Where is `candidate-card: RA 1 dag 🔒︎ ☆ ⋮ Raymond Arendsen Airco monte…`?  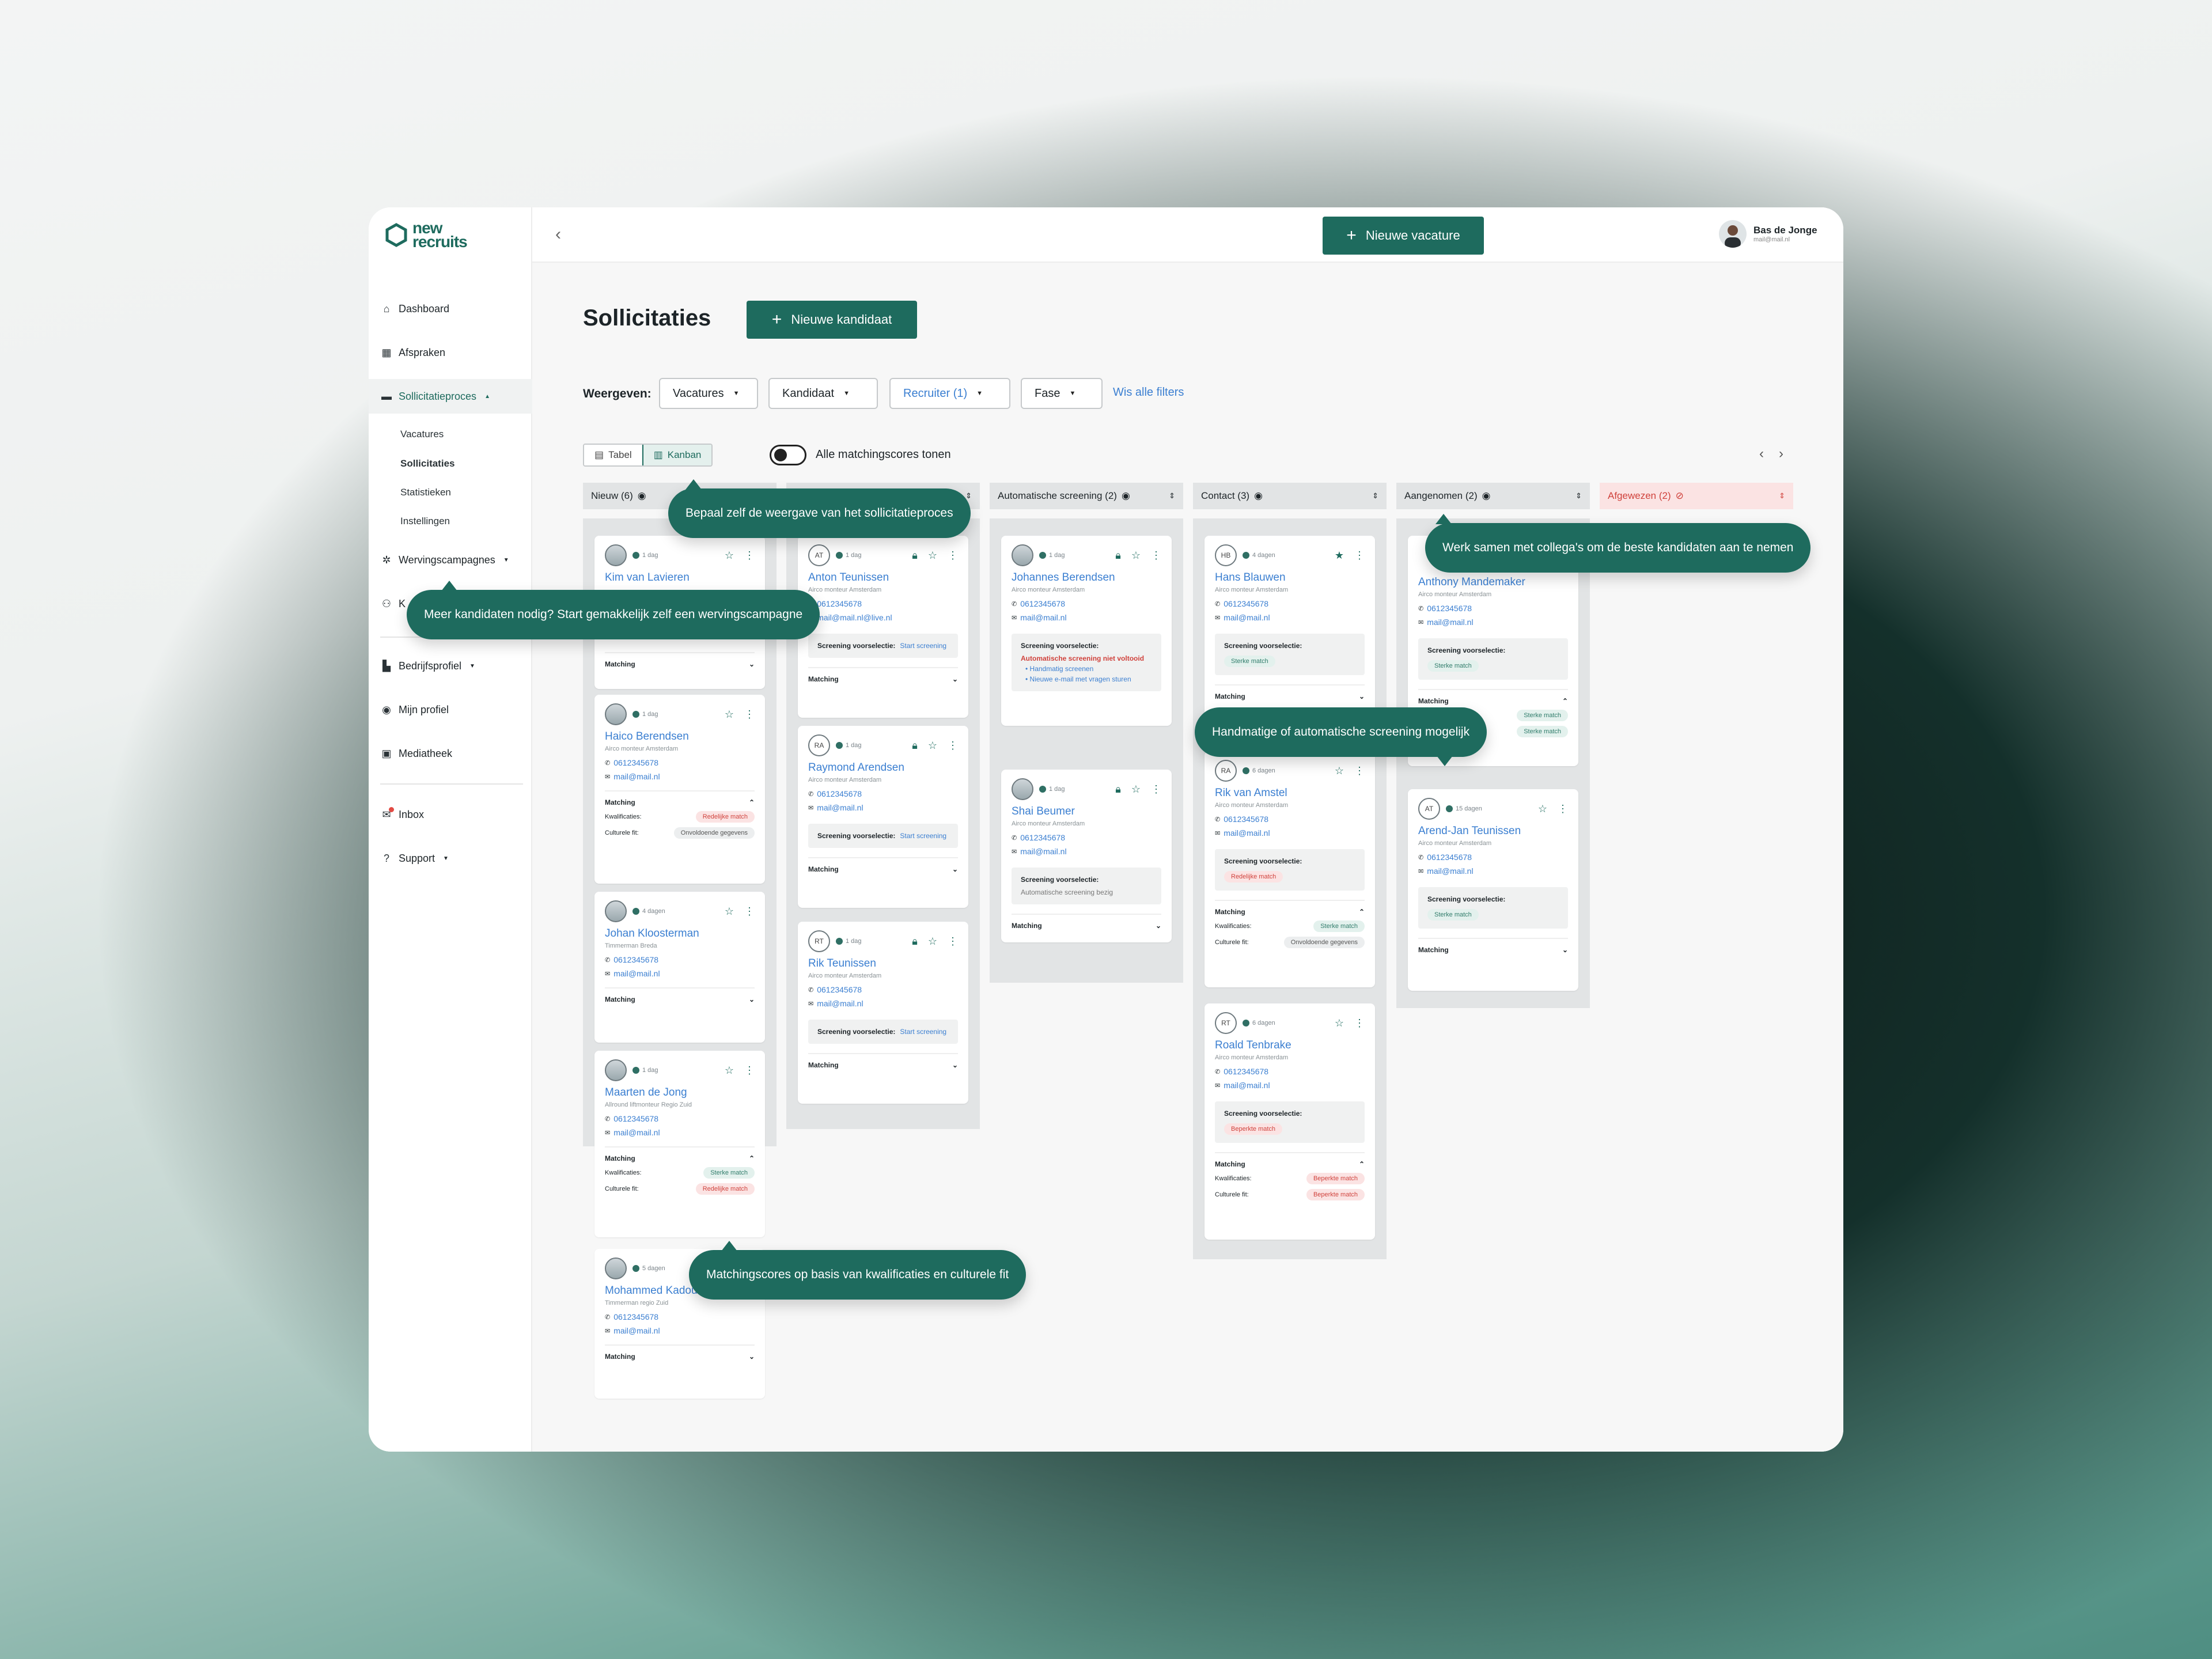
candidate-card: RA 1 dag 🔒︎ ☆ ⋮ Raymond Arendsen Airco monte… is located at coordinates (883, 817).